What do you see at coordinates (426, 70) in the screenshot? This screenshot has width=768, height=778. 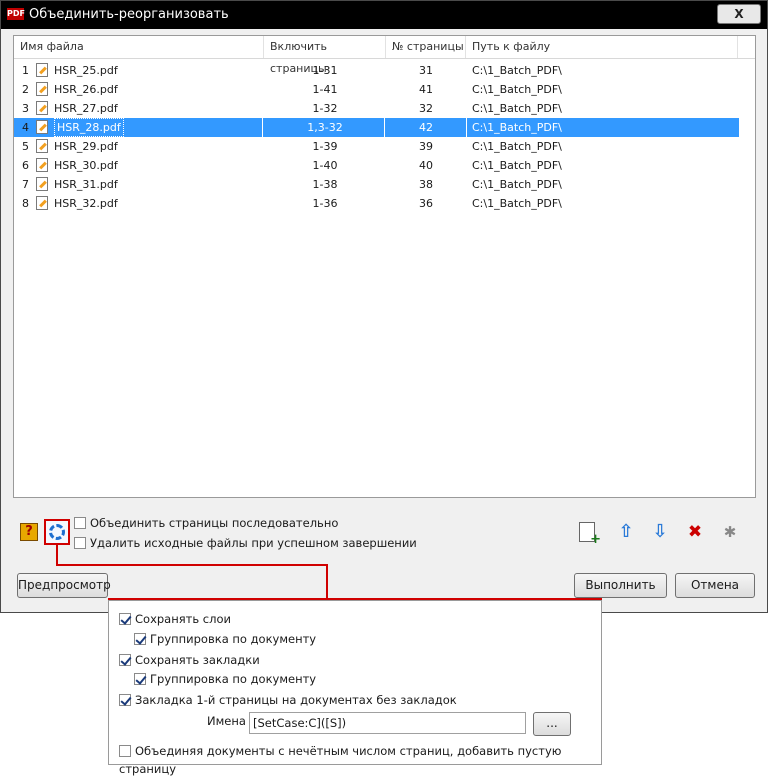 I see `page-count: 31` at bounding box center [426, 70].